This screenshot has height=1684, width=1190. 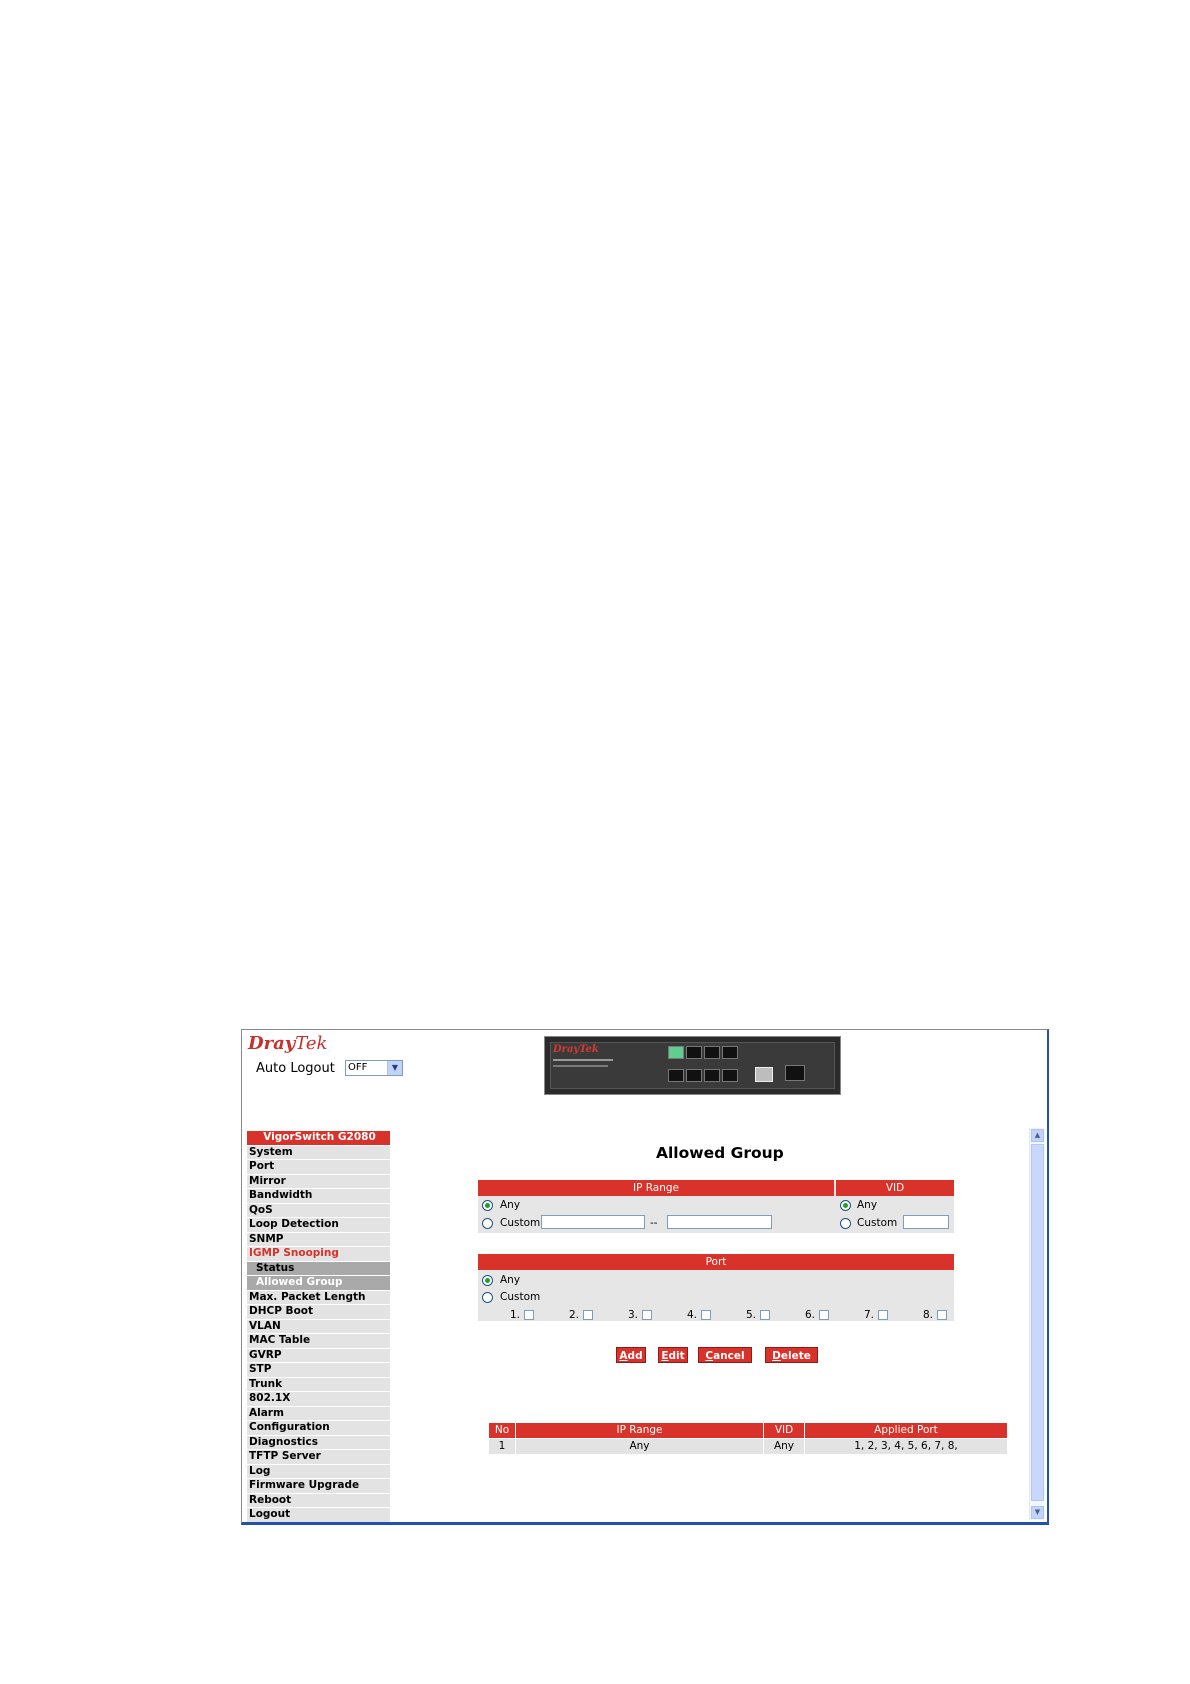 What do you see at coordinates (706, 1315) in the screenshot?
I see `port-4-checkbox` at bounding box center [706, 1315].